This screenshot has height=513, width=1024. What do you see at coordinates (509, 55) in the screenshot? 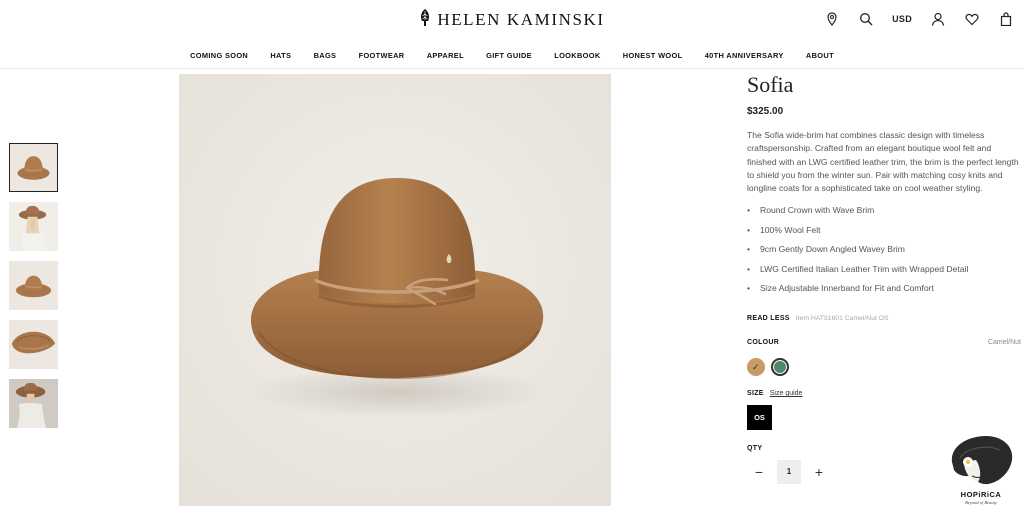
I see `nav-gift-guide: GIFT GUIDE` at bounding box center [509, 55].